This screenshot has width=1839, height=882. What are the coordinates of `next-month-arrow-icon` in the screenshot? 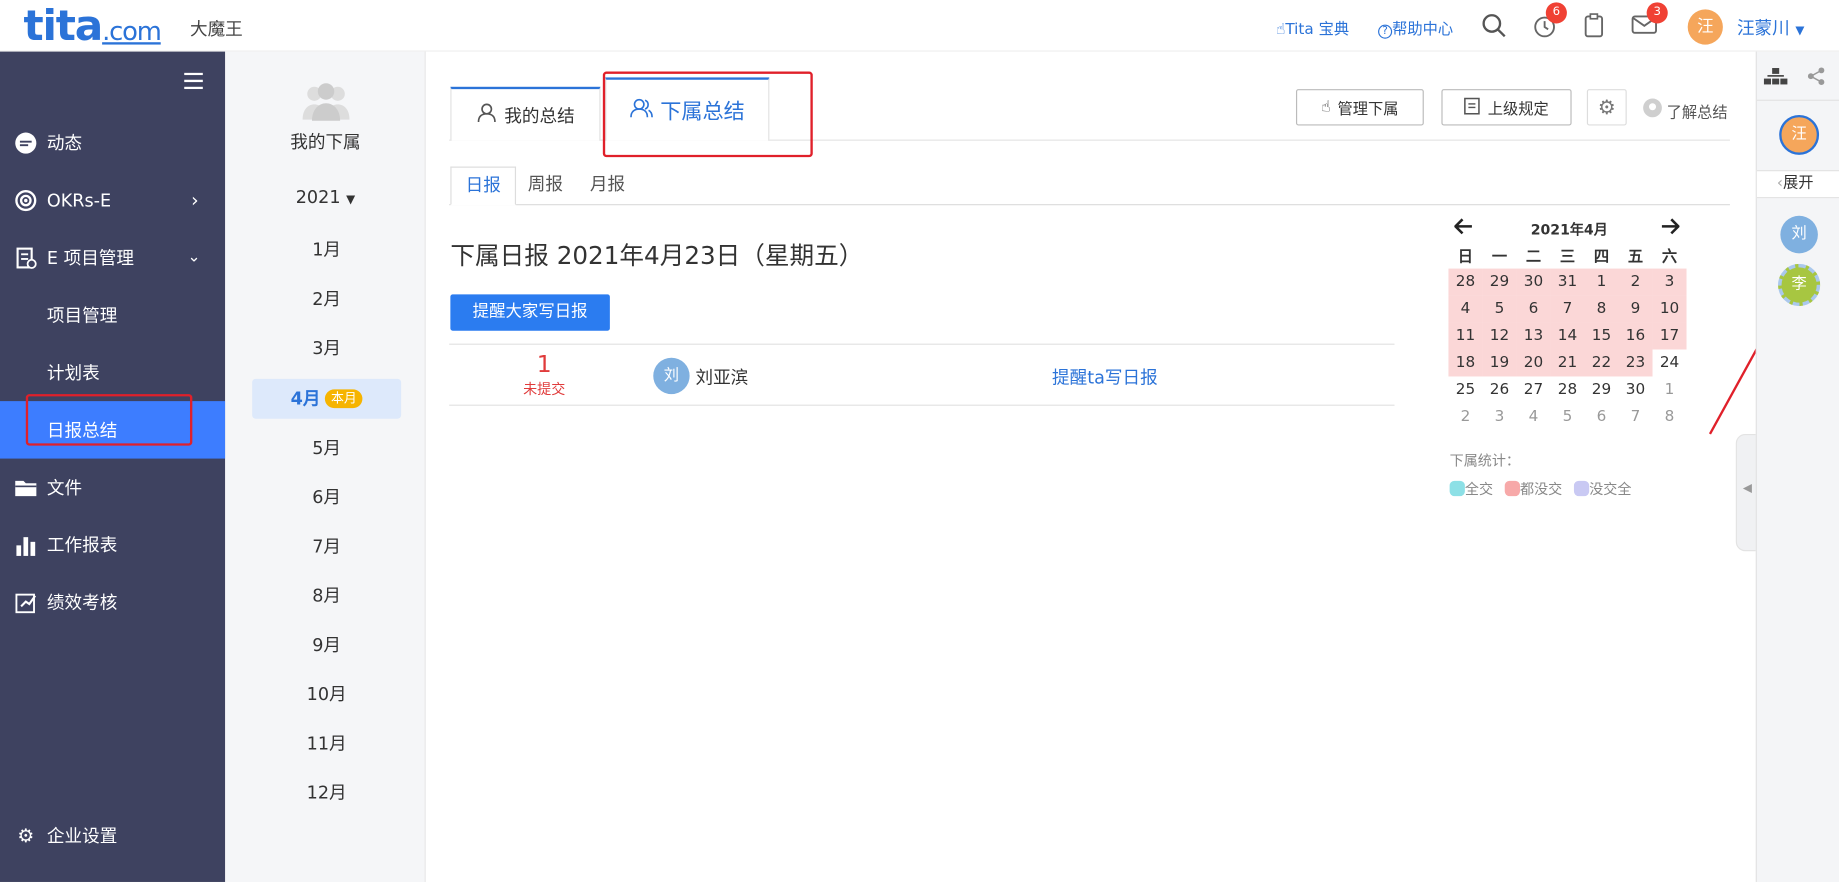 It's located at (1671, 228).